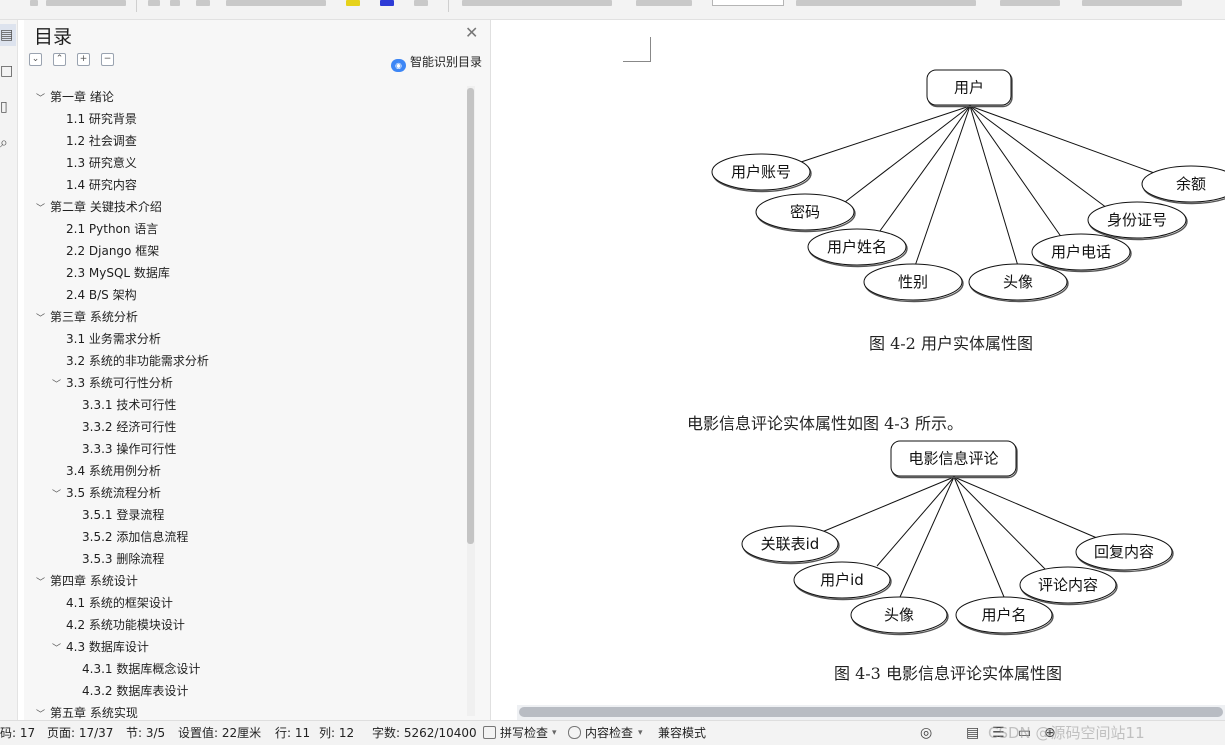 Image resolution: width=1225 pixels, height=745 pixels. What do you see at coordinates (926, 733) in the screenshot?
I see `eye-icon: ◎` at bounding box center [926, 733].